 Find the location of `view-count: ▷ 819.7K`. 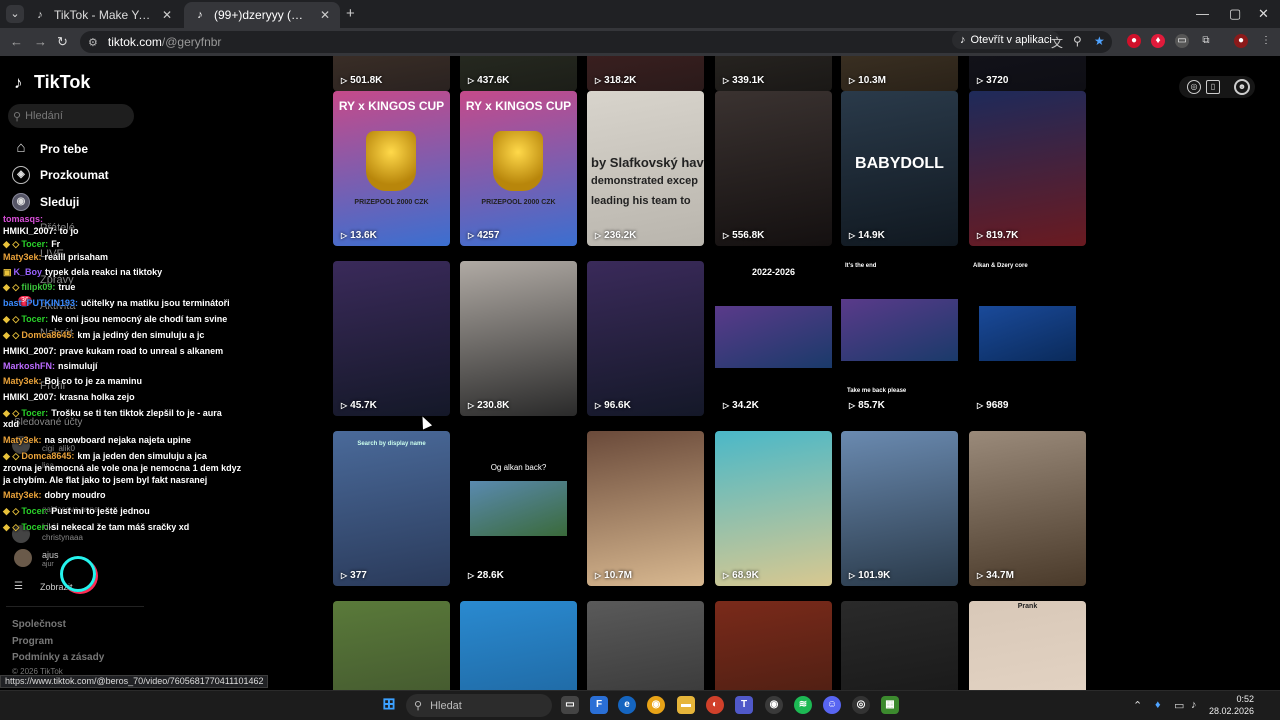

view-count: ▷ 819.7K is located at coordinates (997, 235).